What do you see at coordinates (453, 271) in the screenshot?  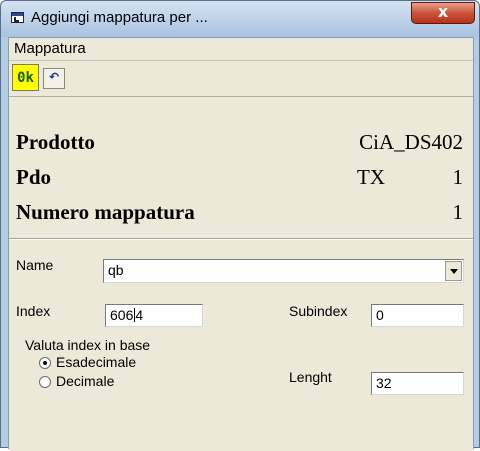 I see `chevron-down-icon` at bounding box center [453, 271].